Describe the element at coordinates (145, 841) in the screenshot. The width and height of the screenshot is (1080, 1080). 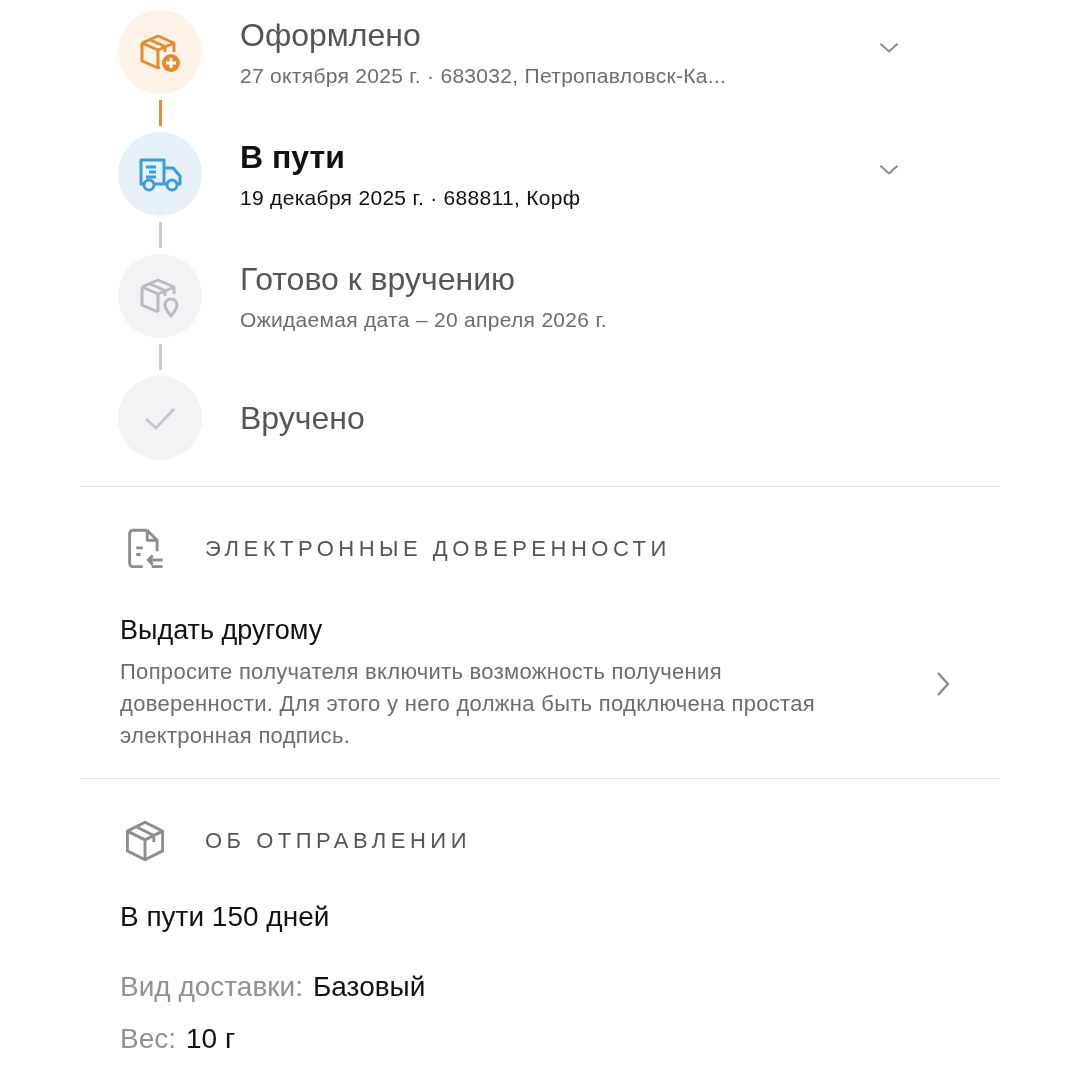
I see `box-icon` at that location.